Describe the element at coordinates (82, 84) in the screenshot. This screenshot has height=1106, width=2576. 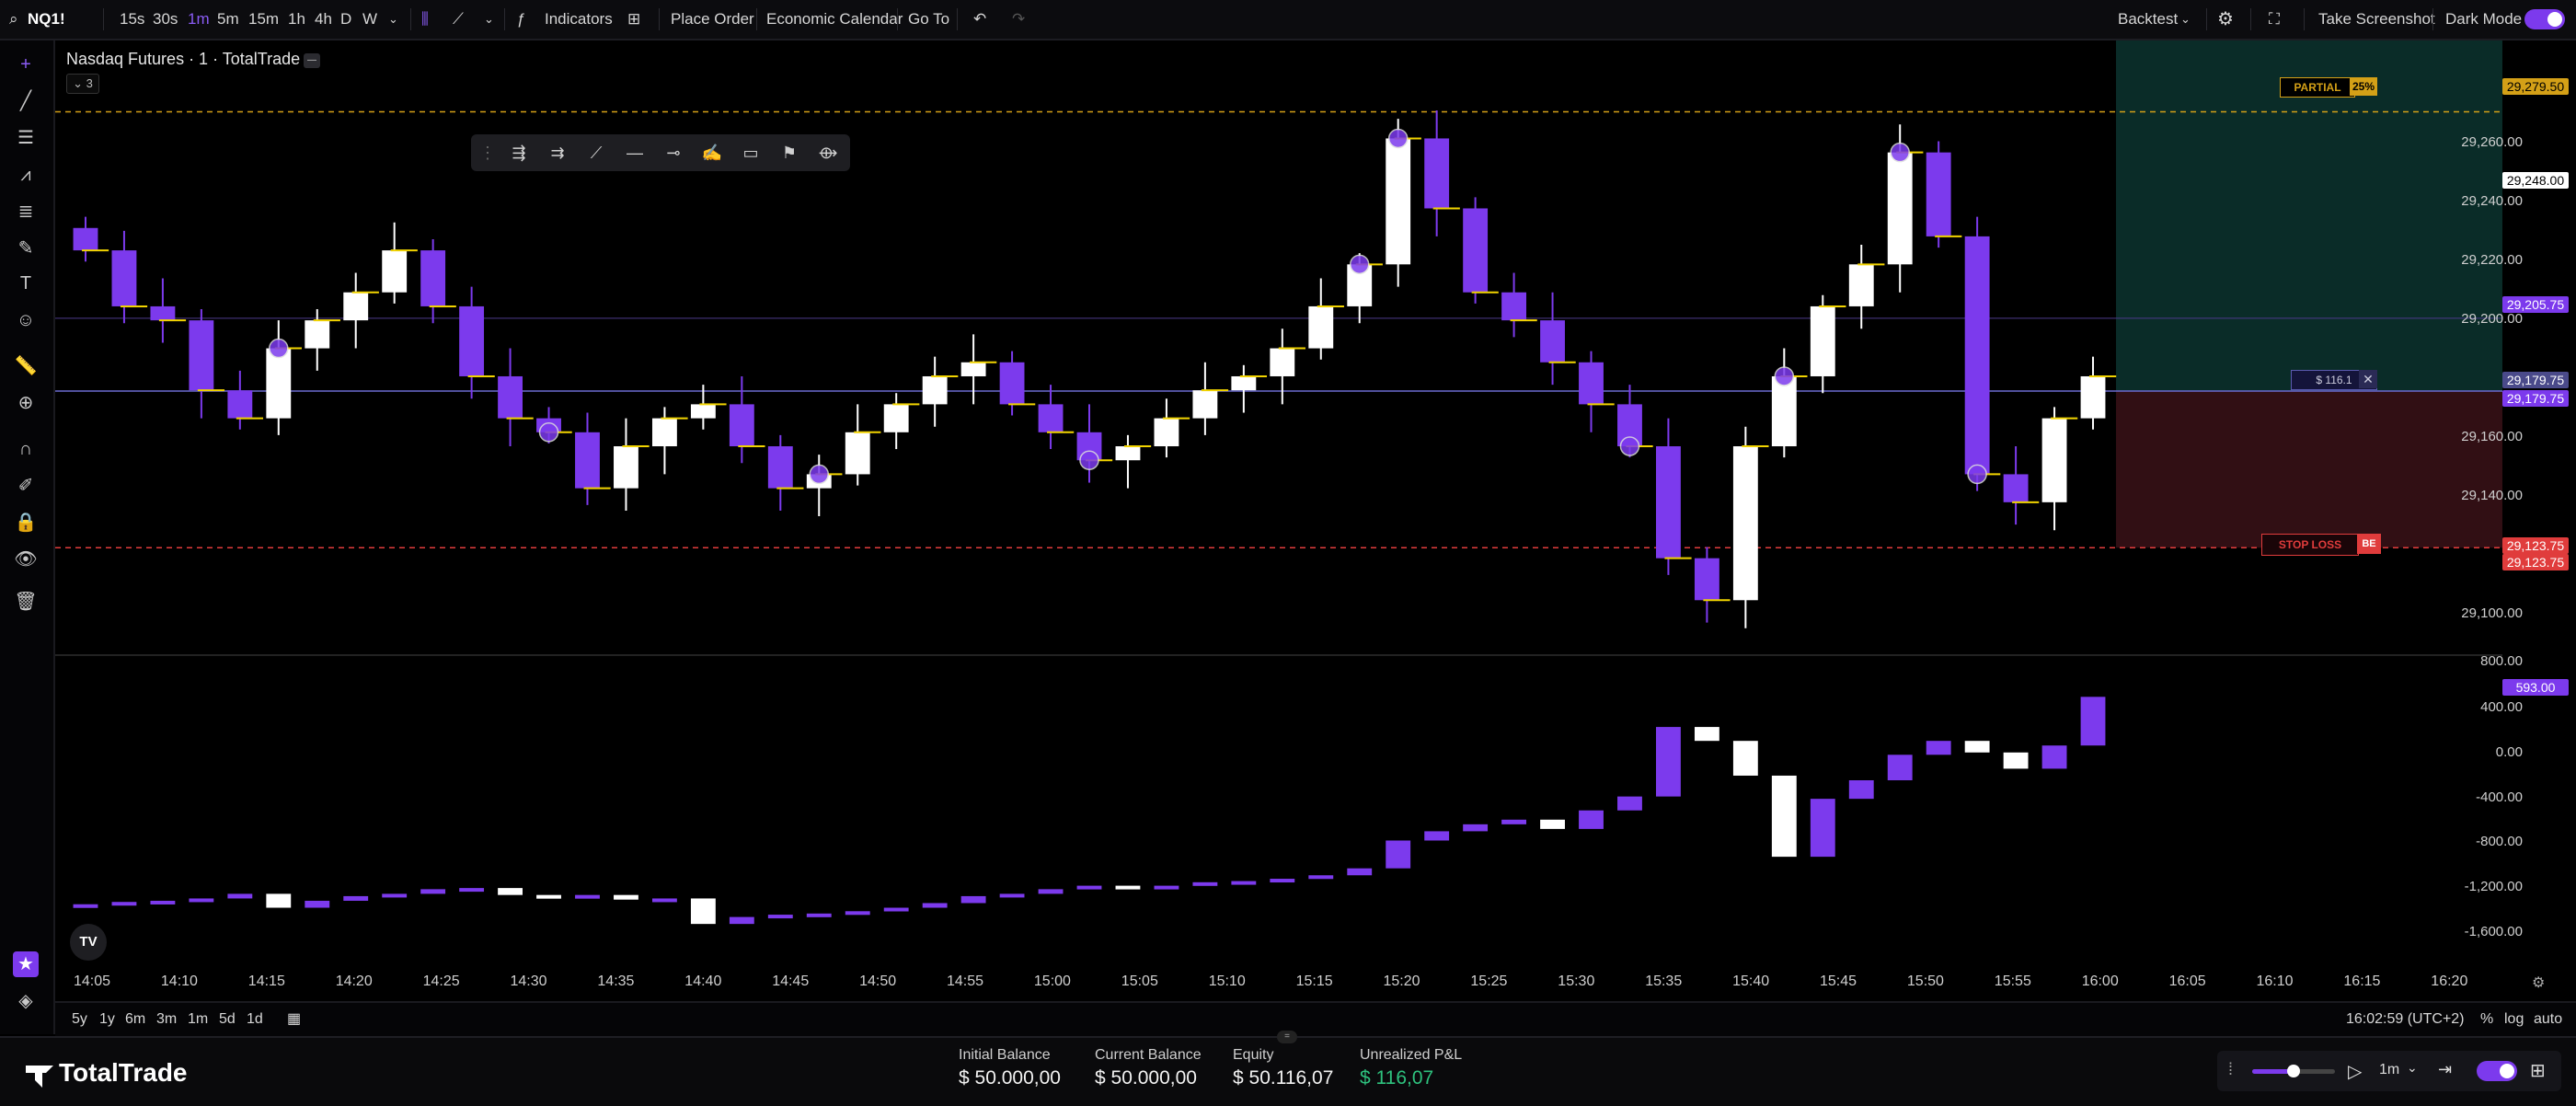
I see `collapse-indicators-button: ⌄ 3` at that location.